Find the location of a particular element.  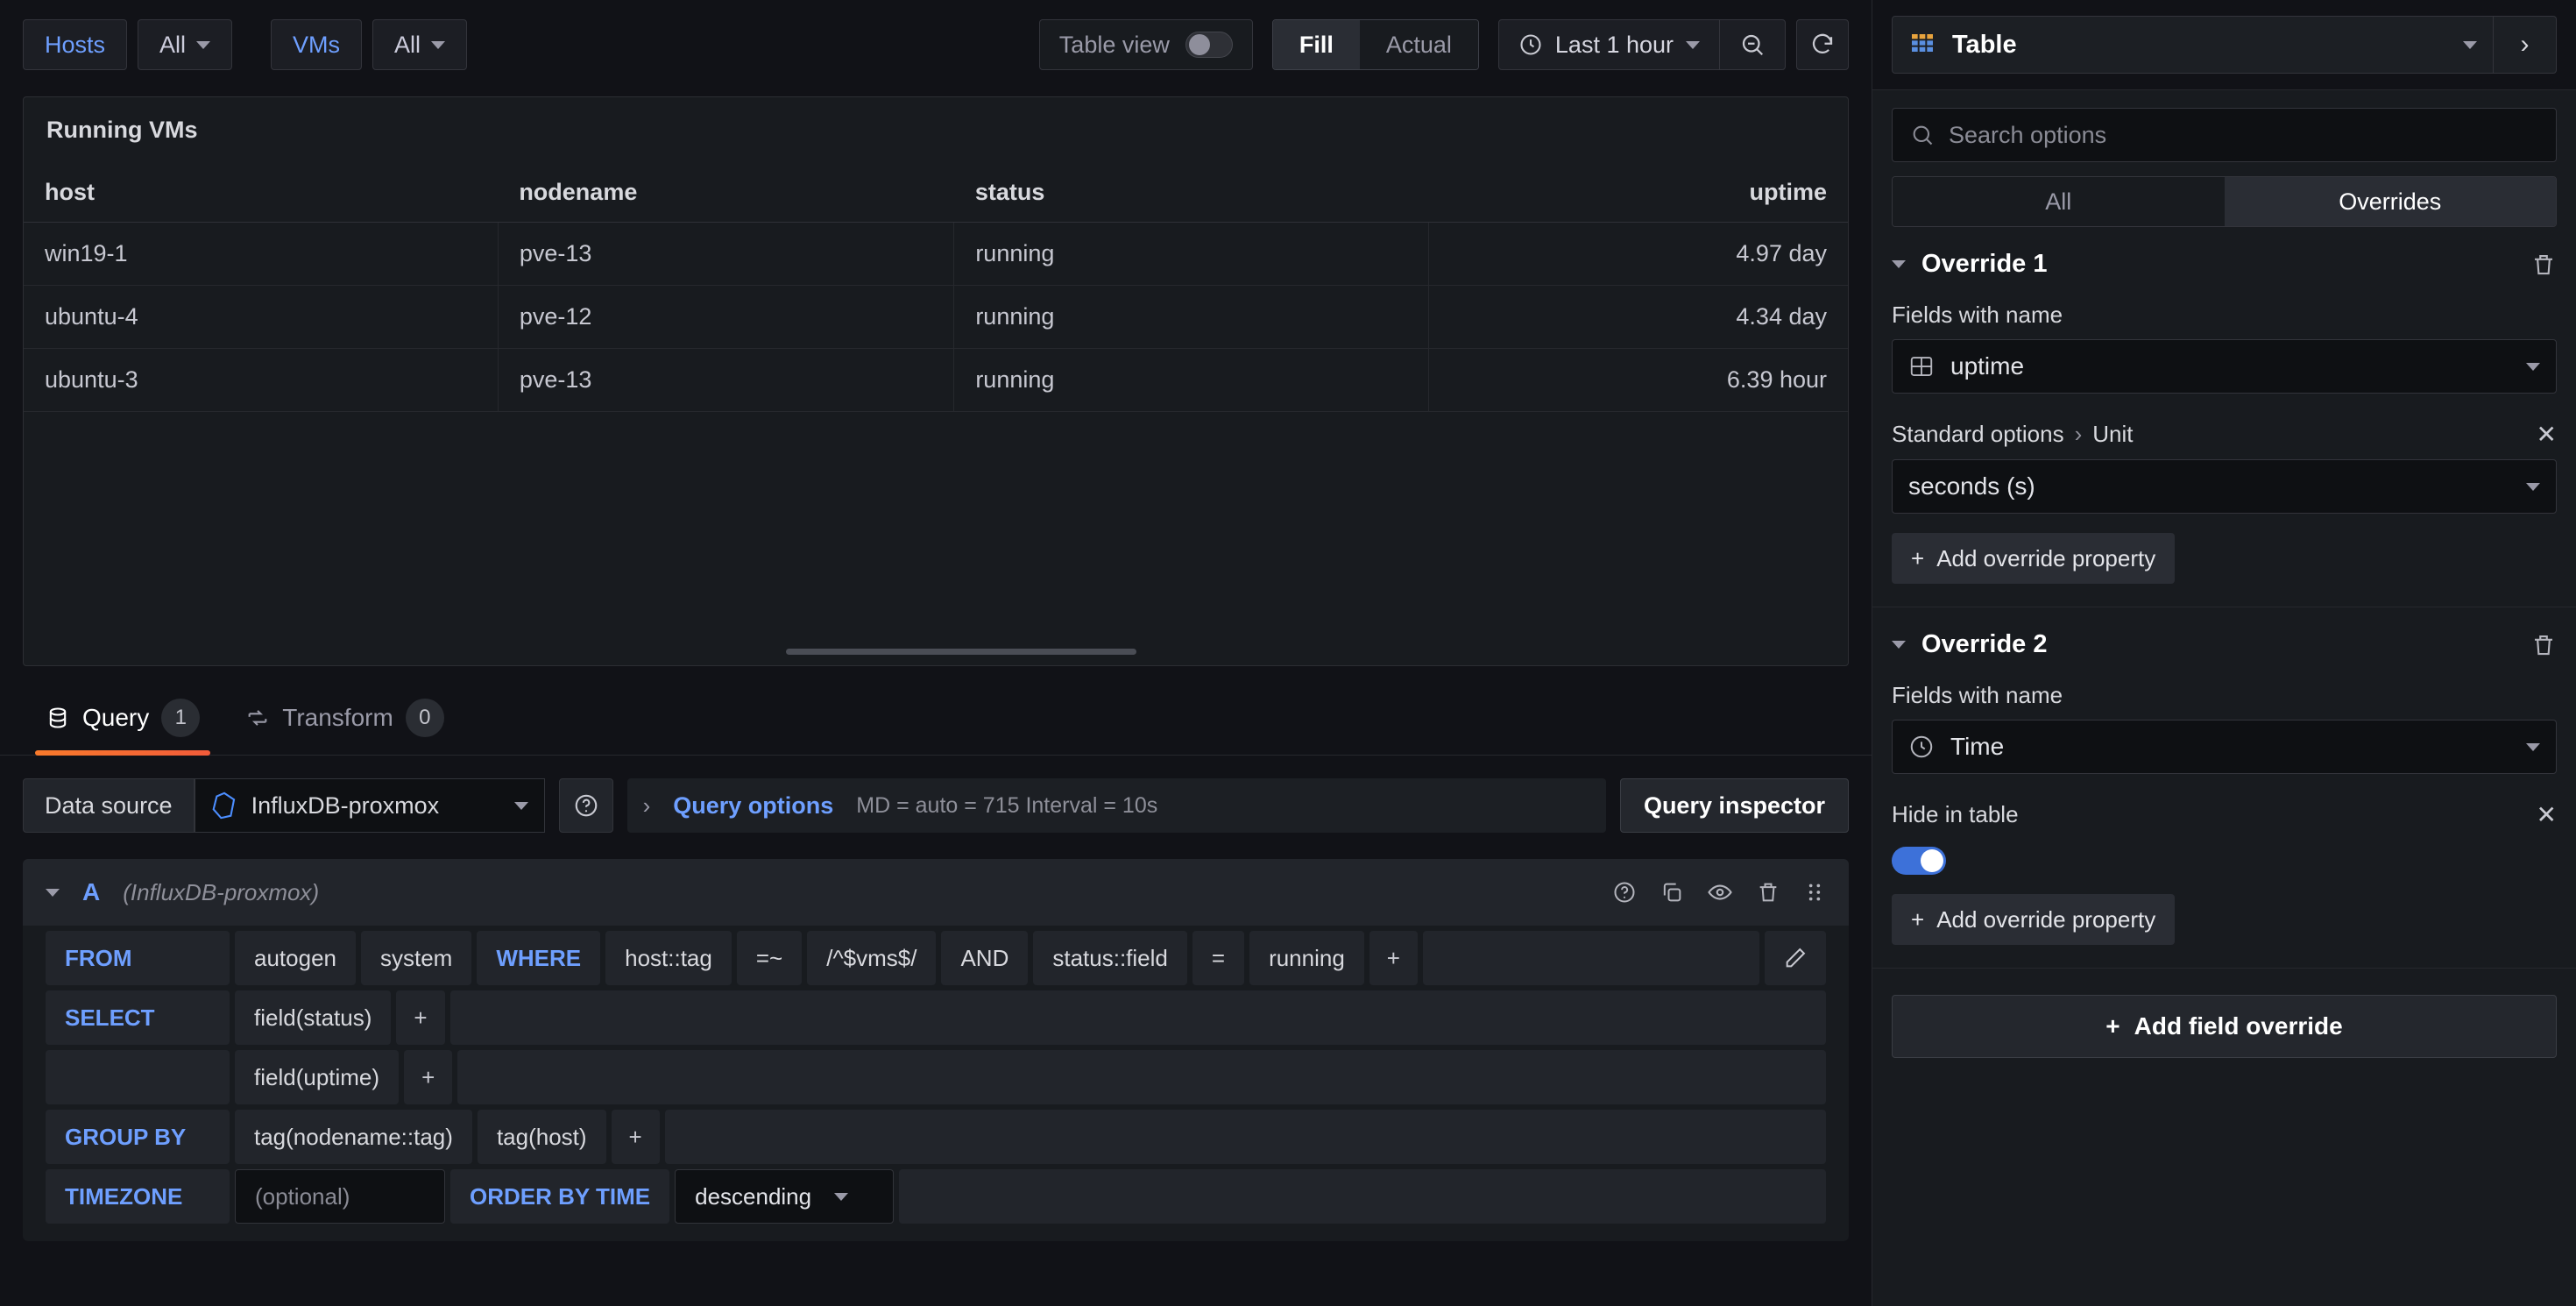

tab-overrides: Overrides is located at coordinates (2390, 201).